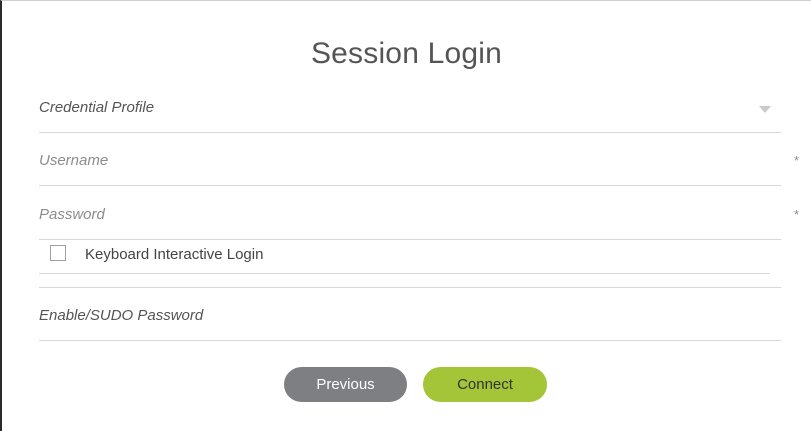 The height and width of the screenshot is (431, 811). Describe the element at coordinates (765, 109) in the screenshot. I see `dropdown-caret-icon` at that location.